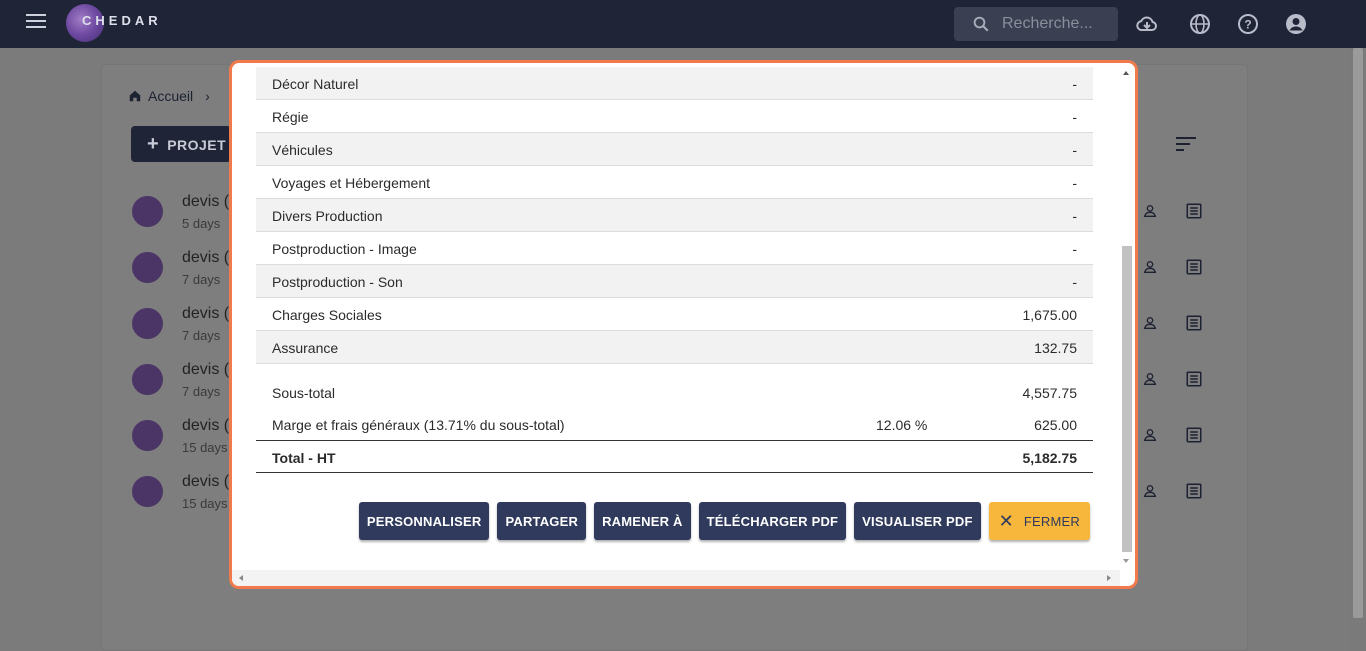 This screenshot has height=651, width=1366. What do you see at coordinates (642, 521) in the screenshot?
I see `bring-back-button: RAMENER À` at bounding box center [642, 521].